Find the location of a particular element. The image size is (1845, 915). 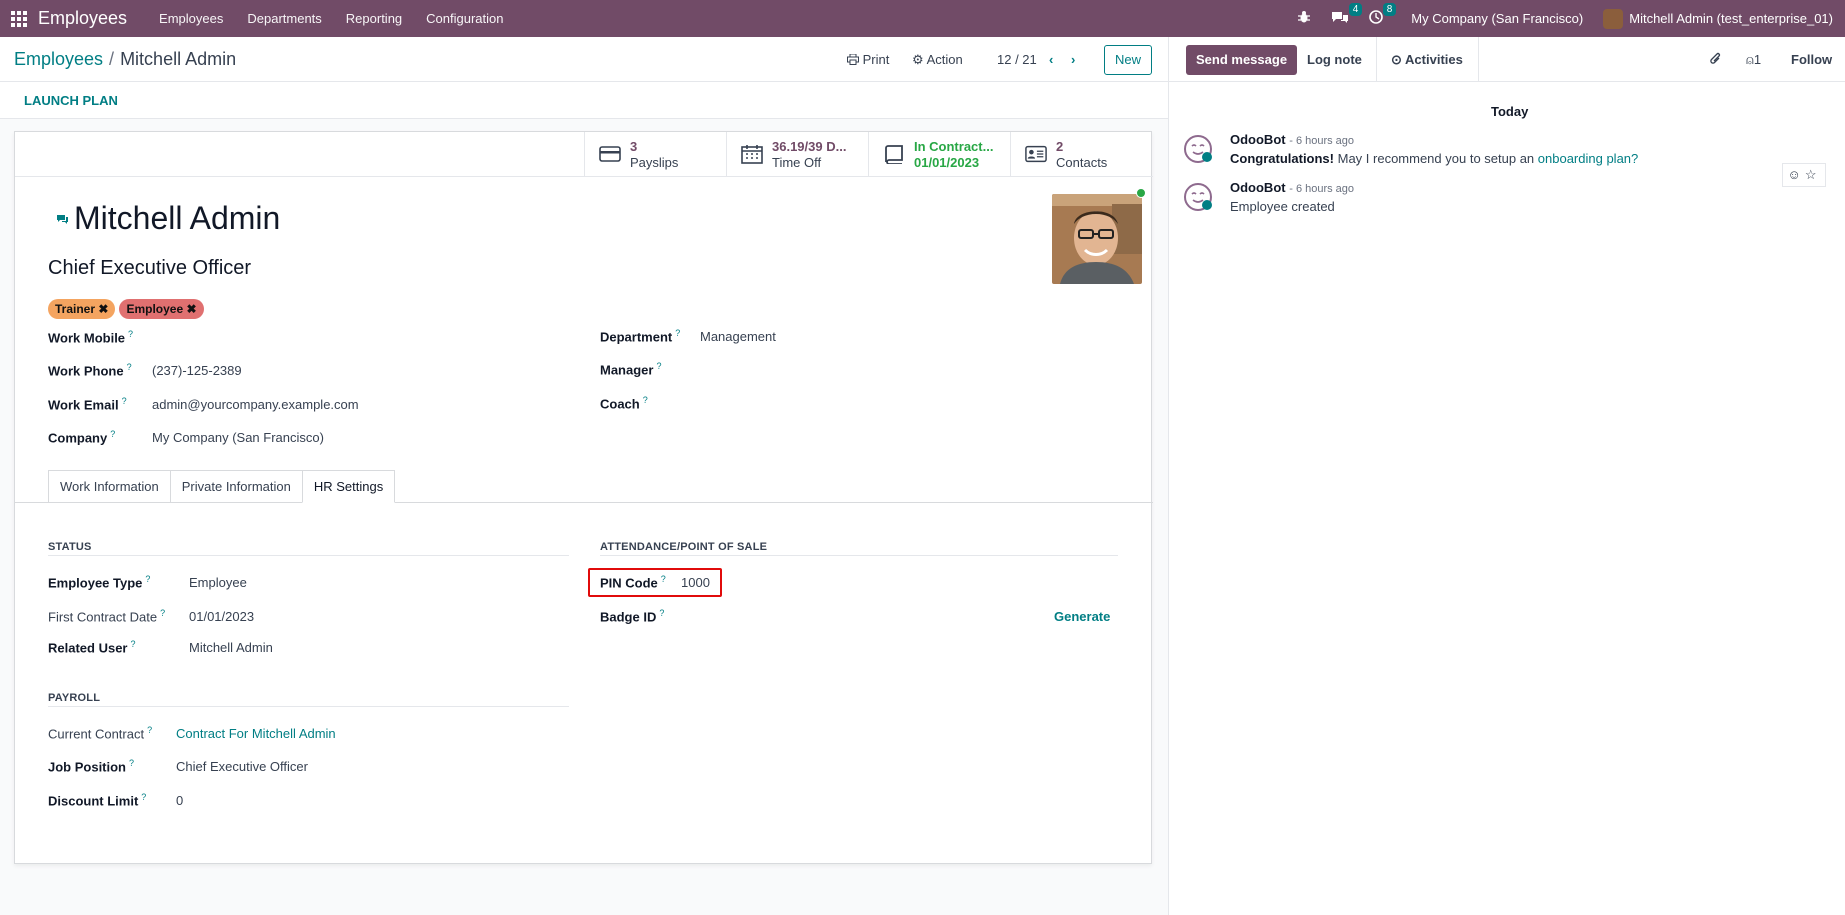

onboarding-plan-link: onboarding plan? is located at coordinates (1588, 158).